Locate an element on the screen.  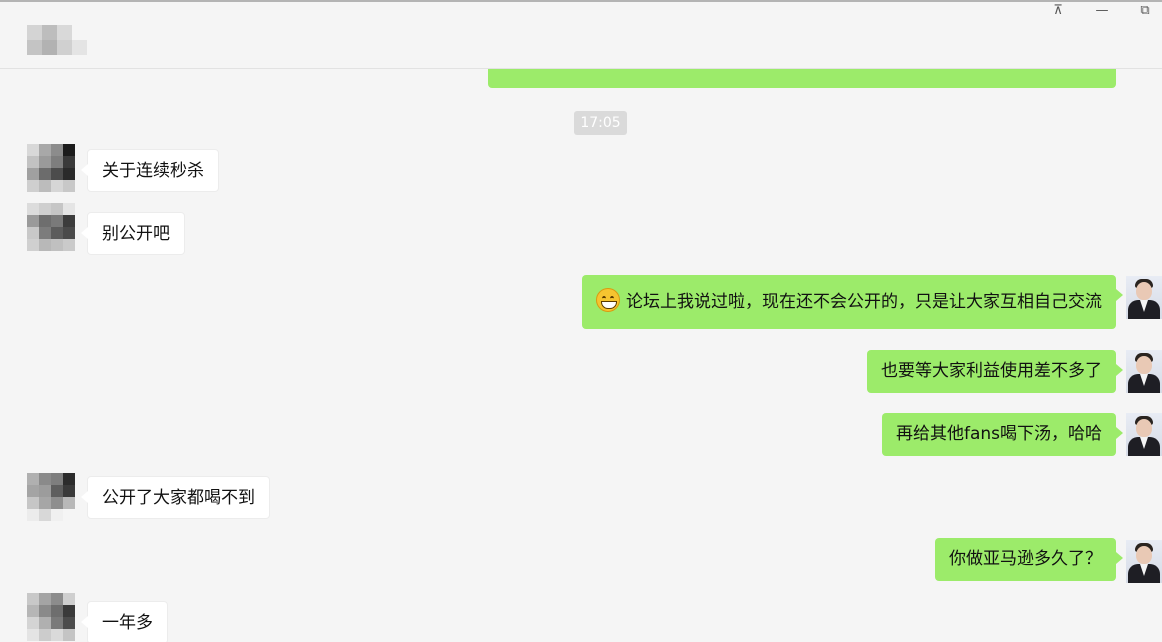
message-text: 公开了大家都喝不到 is located at coordinates (178, 498).